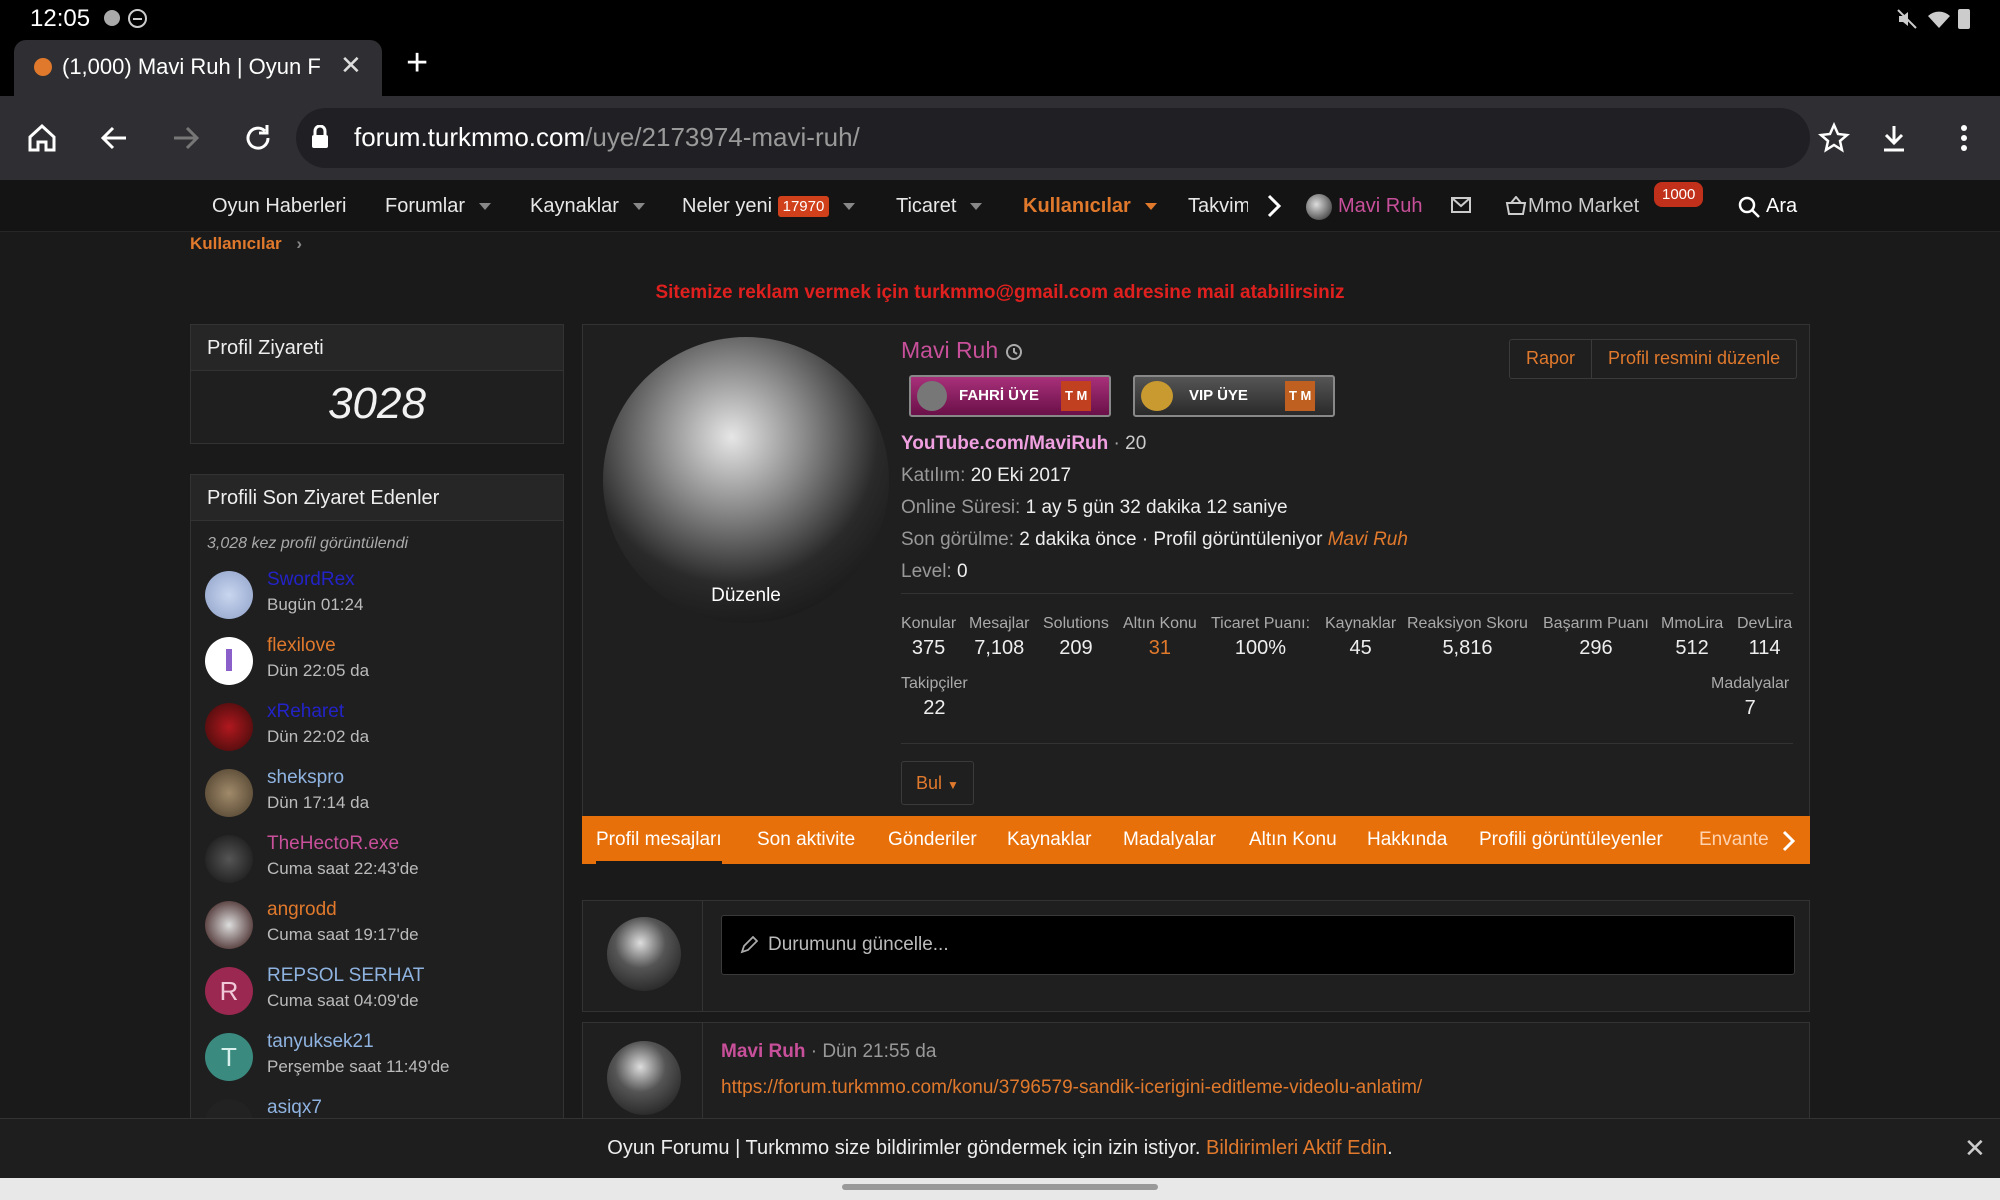 Image resolution: width=2000 pixels, height=1200 pixels. Describe the element at coordinates (320, 137) in the screenshot. I see `lock-icon` at that location.